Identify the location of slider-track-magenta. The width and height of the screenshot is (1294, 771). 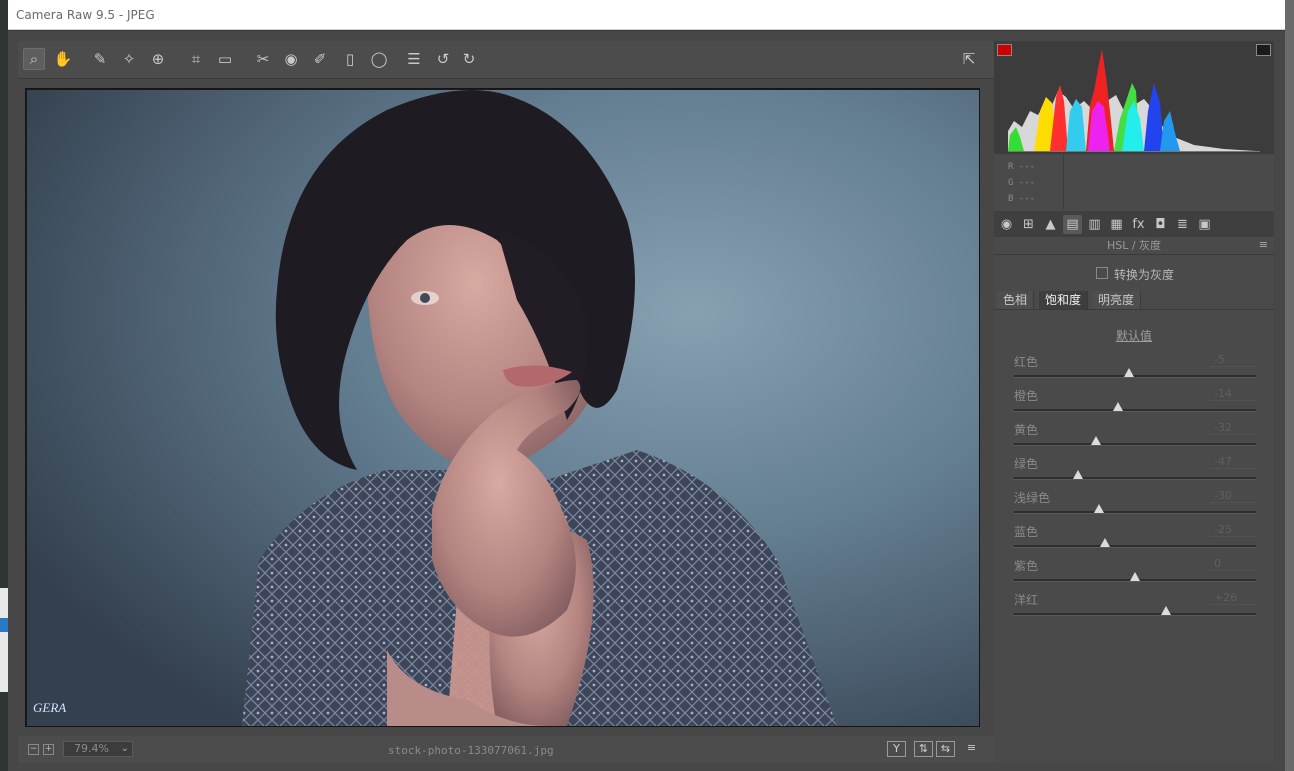
(1135, 614).